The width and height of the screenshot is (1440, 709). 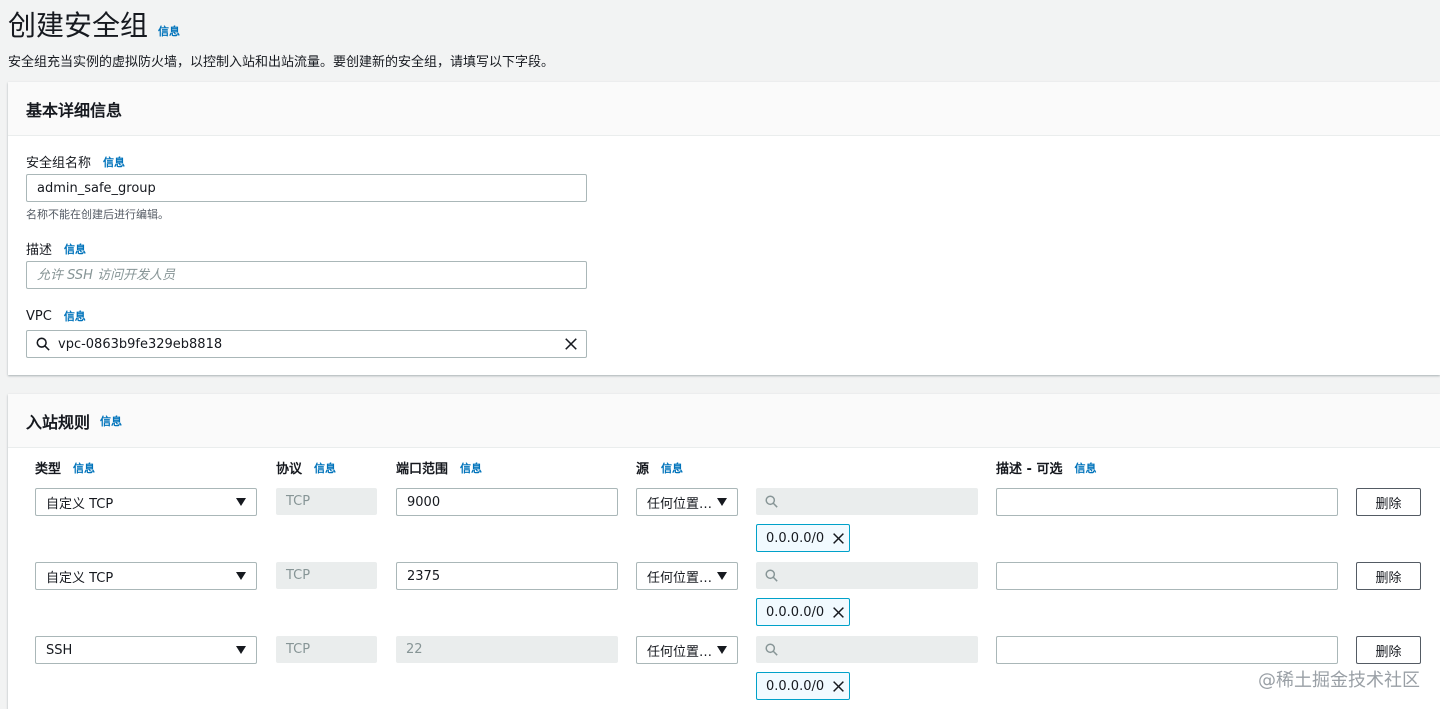 What do you see at coordinates (306, 275) in the screenshot?
I see `description-input` at bounding box center [306, 275].